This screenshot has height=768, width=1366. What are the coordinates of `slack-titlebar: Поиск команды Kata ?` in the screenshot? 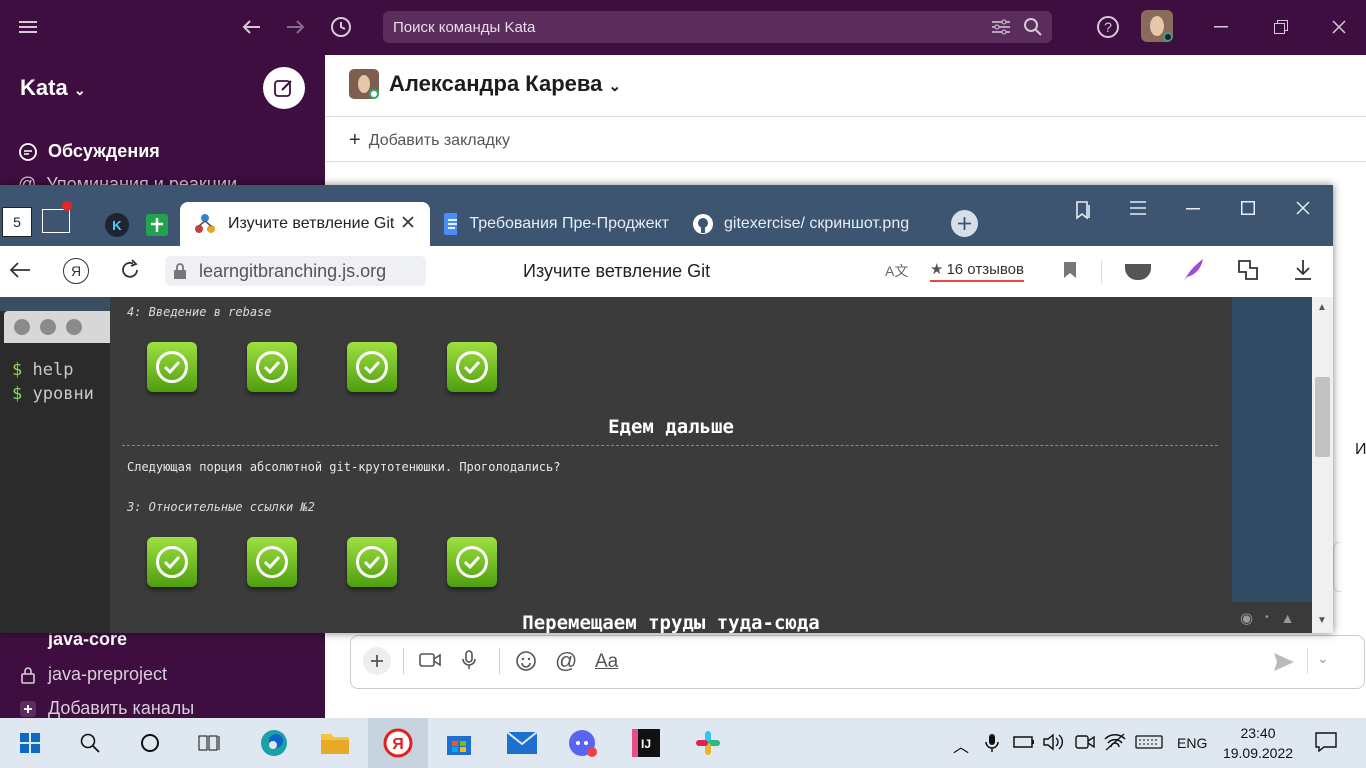 It's located at (683, 27).